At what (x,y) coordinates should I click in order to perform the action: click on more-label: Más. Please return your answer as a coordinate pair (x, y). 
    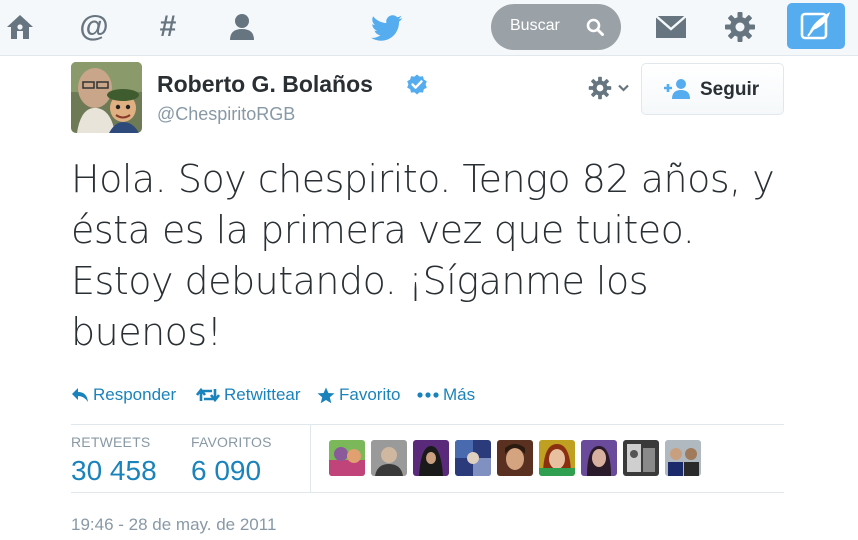
    Looking at the image, I should click on (459, 394).